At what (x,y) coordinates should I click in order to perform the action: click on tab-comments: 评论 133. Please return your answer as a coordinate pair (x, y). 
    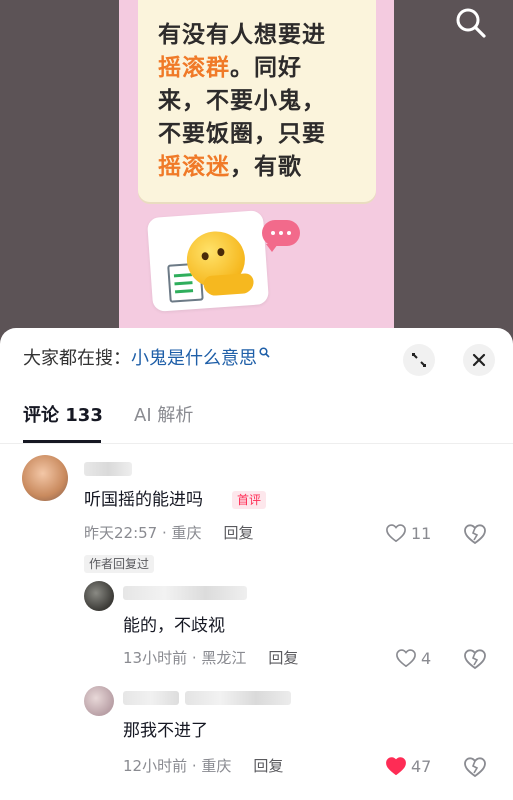
    Looking at the image, I should click on (63, 416).